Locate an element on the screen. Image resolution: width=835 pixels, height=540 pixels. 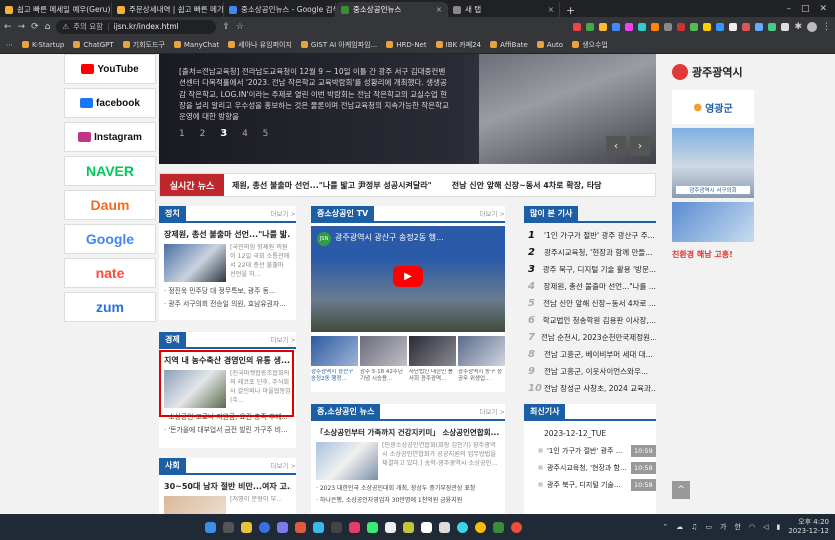
back-icon: ← is located at coordinates (8, 27).